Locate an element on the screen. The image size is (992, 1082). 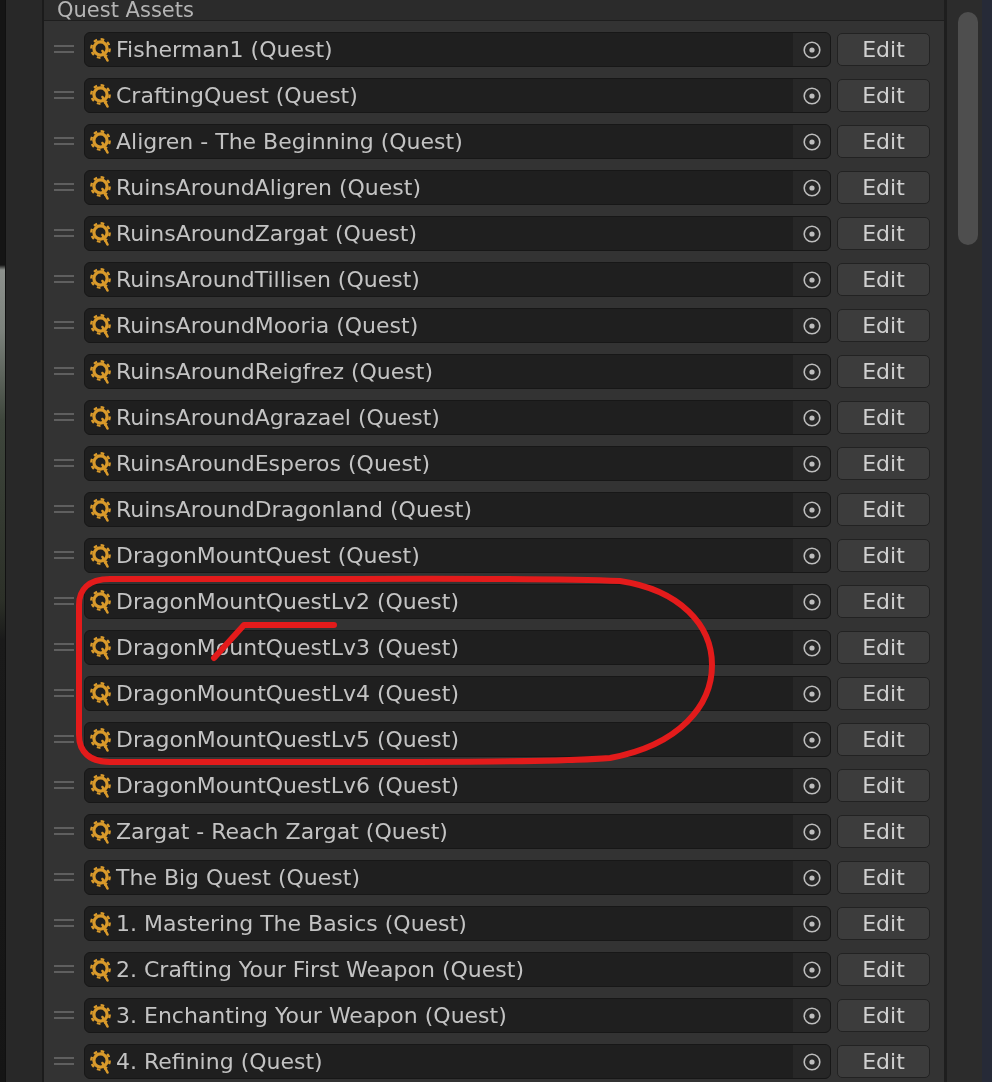
object-field: Aligren - The Beginning (Quest) is located at coordinates (457, 141).